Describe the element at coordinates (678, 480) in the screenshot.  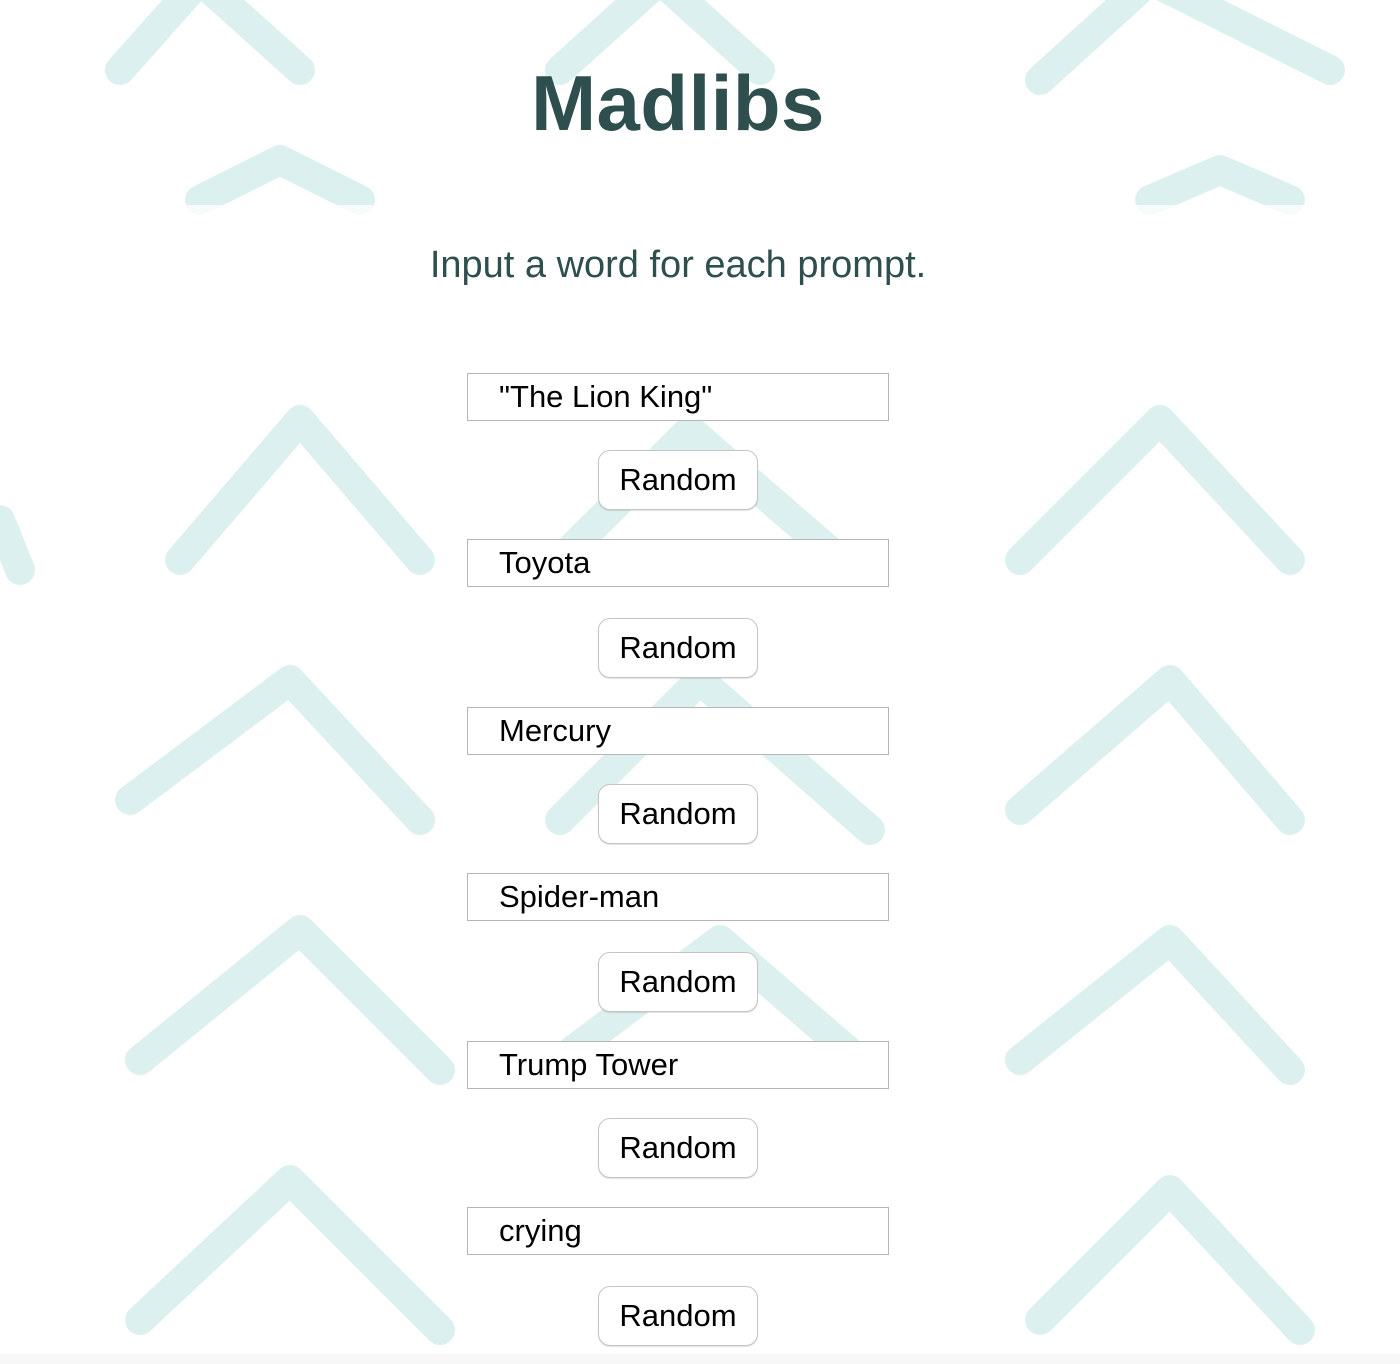
I see `random-button-1: Random` at that location.